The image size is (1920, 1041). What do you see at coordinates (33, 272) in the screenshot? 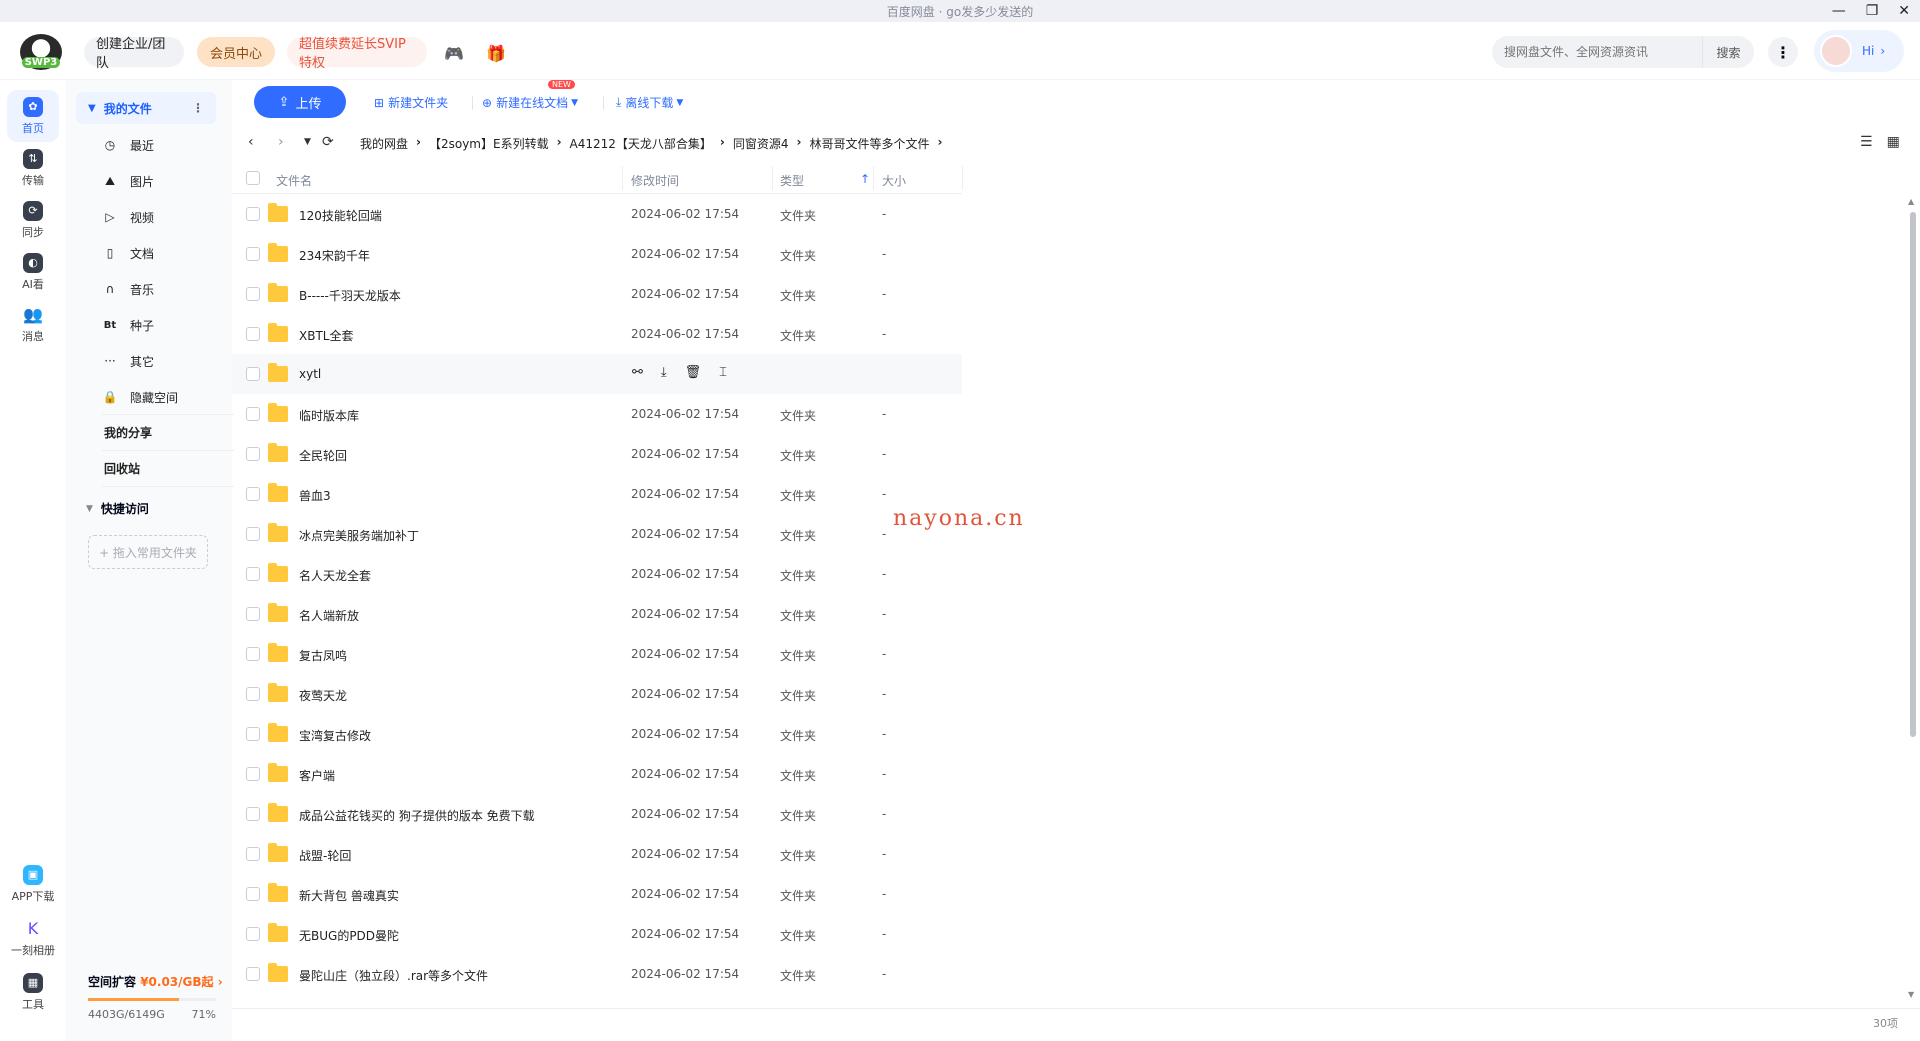
I see `rail-item-ai: ◐ AI看` at bounding box center [33, 272].